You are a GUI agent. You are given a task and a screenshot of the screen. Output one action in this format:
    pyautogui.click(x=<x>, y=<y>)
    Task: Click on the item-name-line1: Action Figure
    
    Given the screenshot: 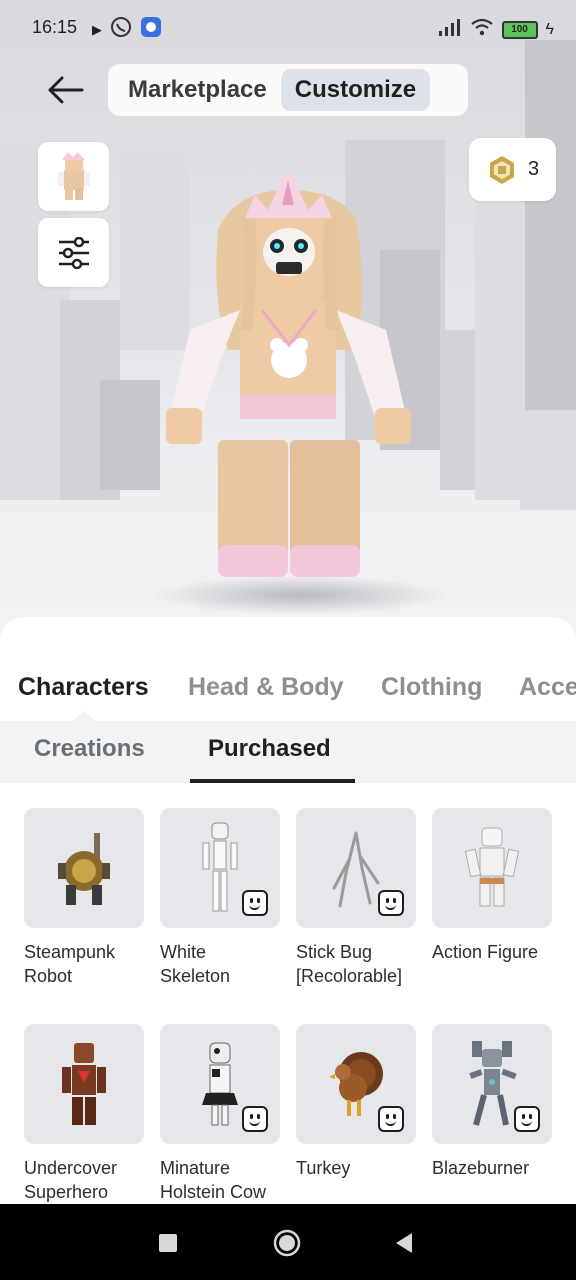 What is the action you would take?
    pyautogui.click(x=485, y=952)
    